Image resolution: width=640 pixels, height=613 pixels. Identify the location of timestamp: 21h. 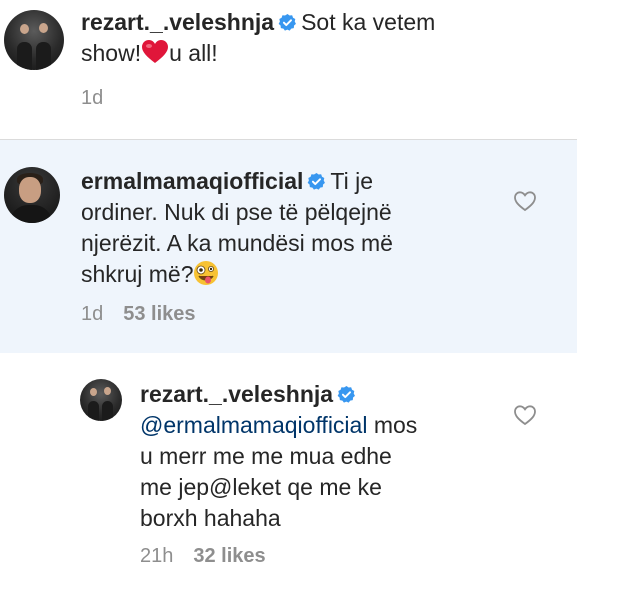
(156, 556).